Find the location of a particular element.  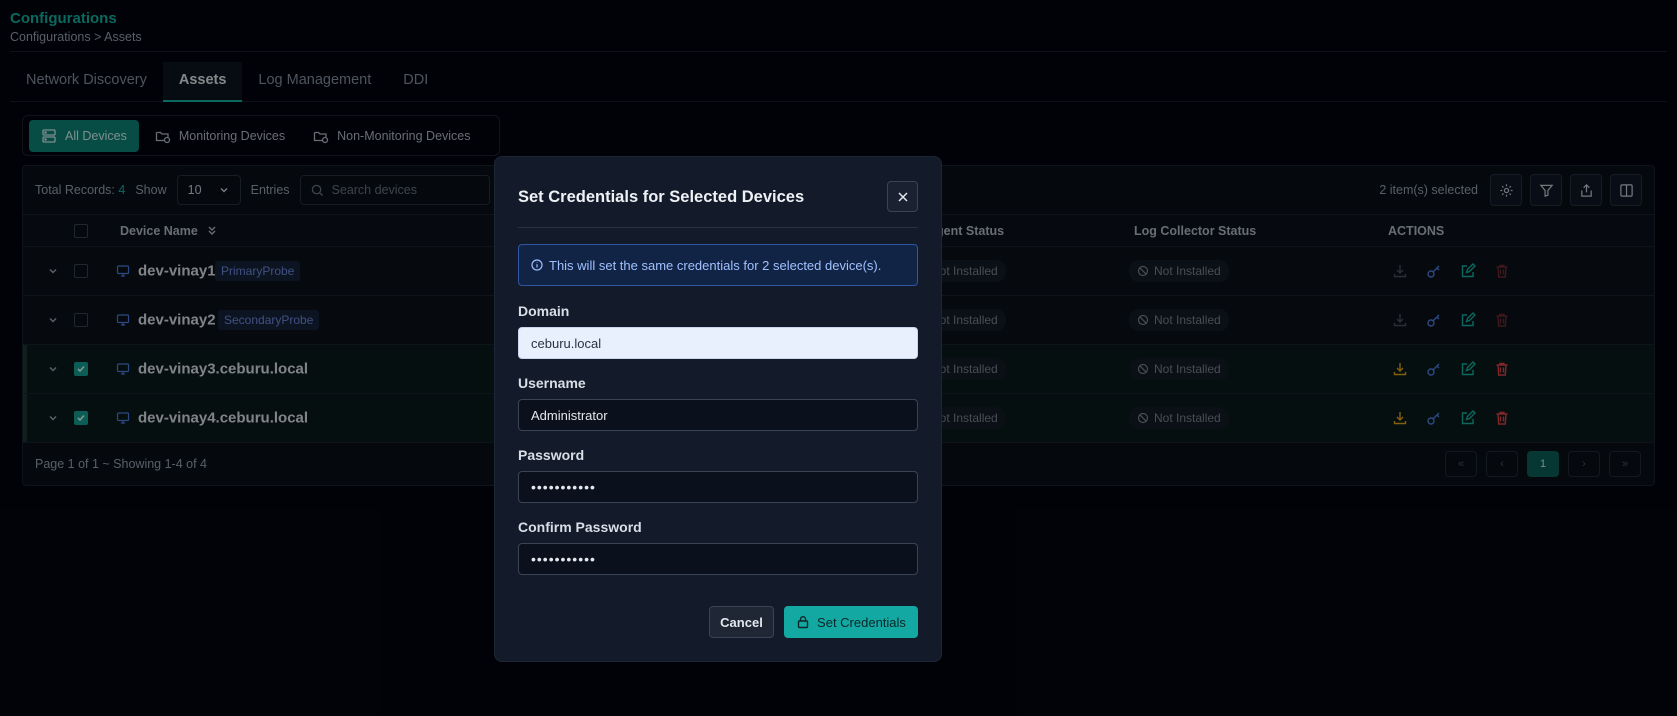

cancel-button: Cancel is located at coordinates (741, 622).